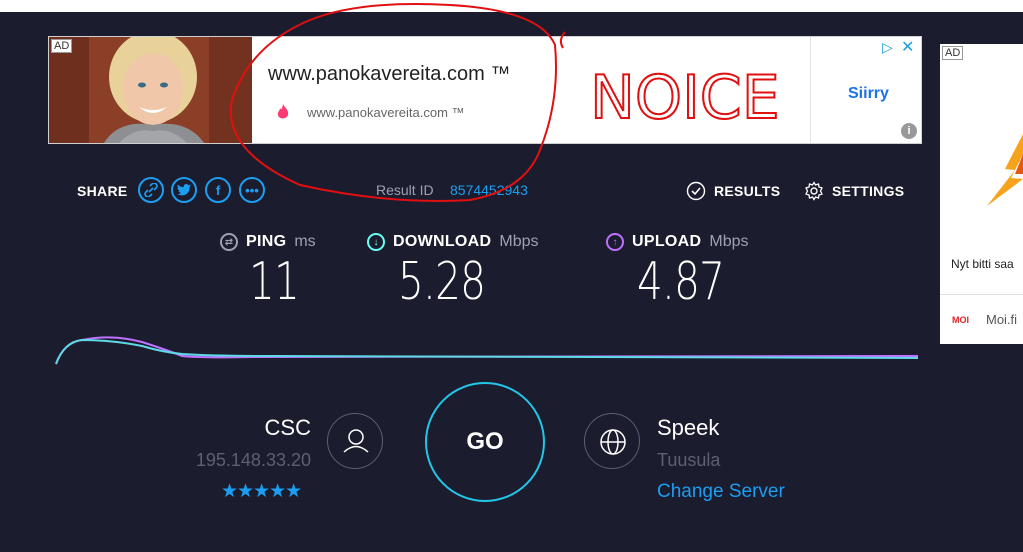  I want to click on side-ad-divider, so click(981, 294).